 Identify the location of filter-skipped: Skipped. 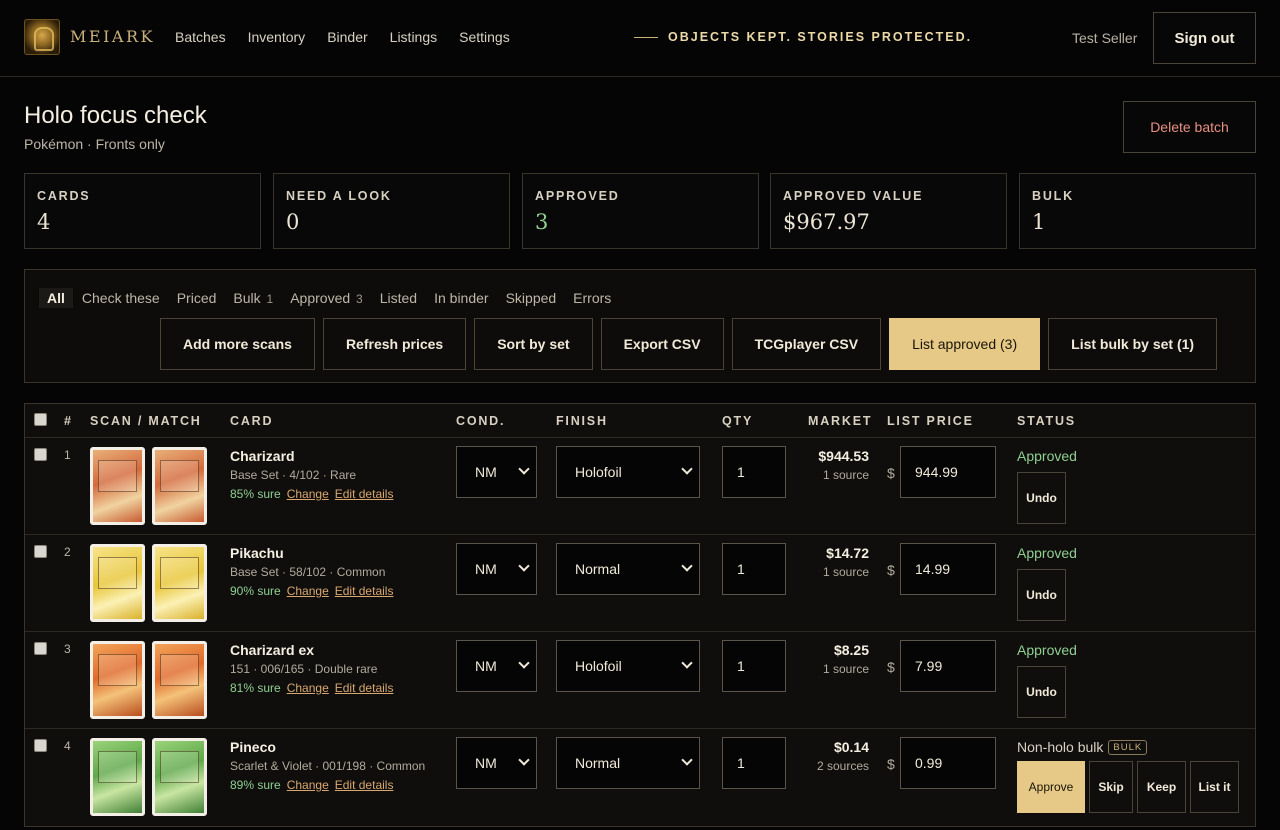
(531, 298).